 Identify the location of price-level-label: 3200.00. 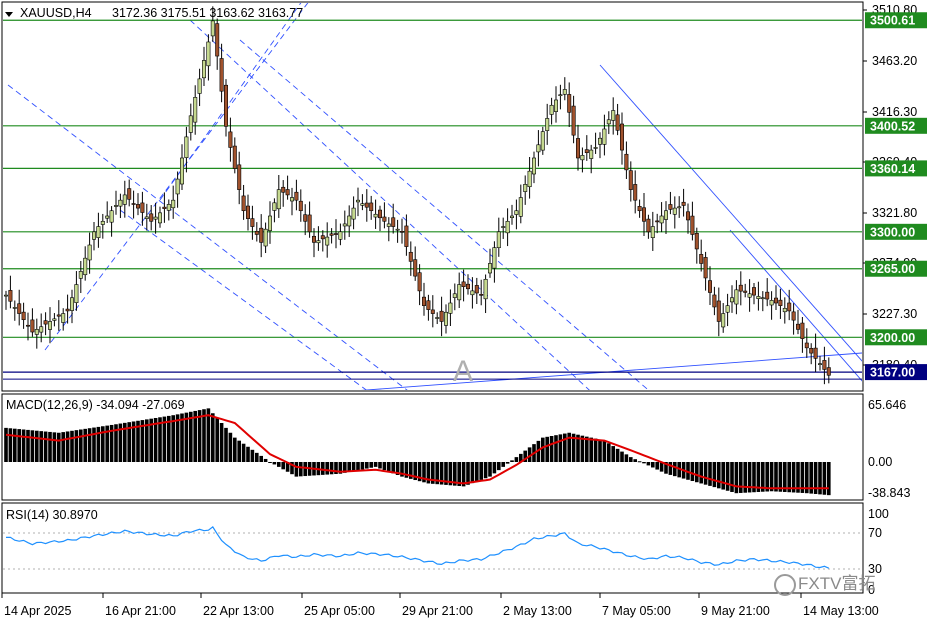
(892, 338).